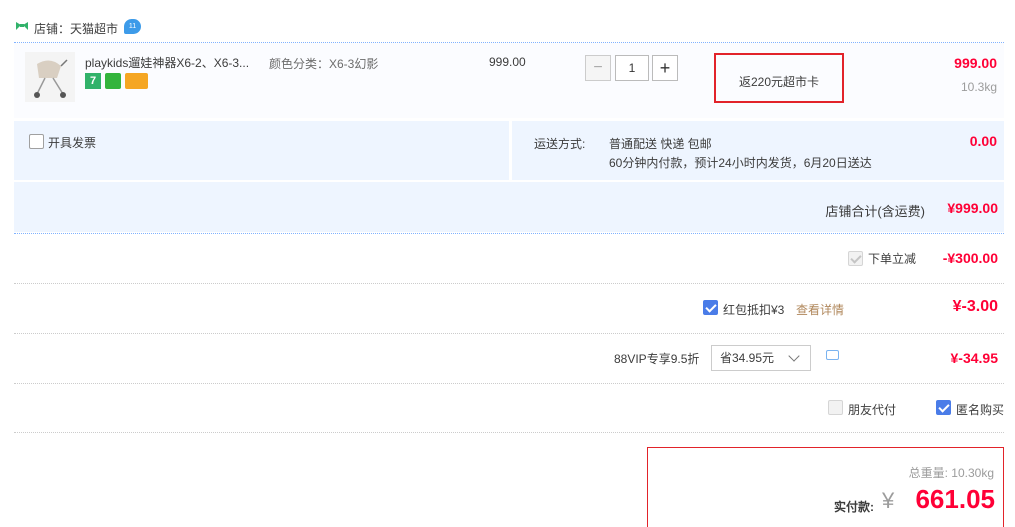 The image size is (1015, 527). I want to click on anonymous-purchase-label: 匿名购买, so click(980, 409).